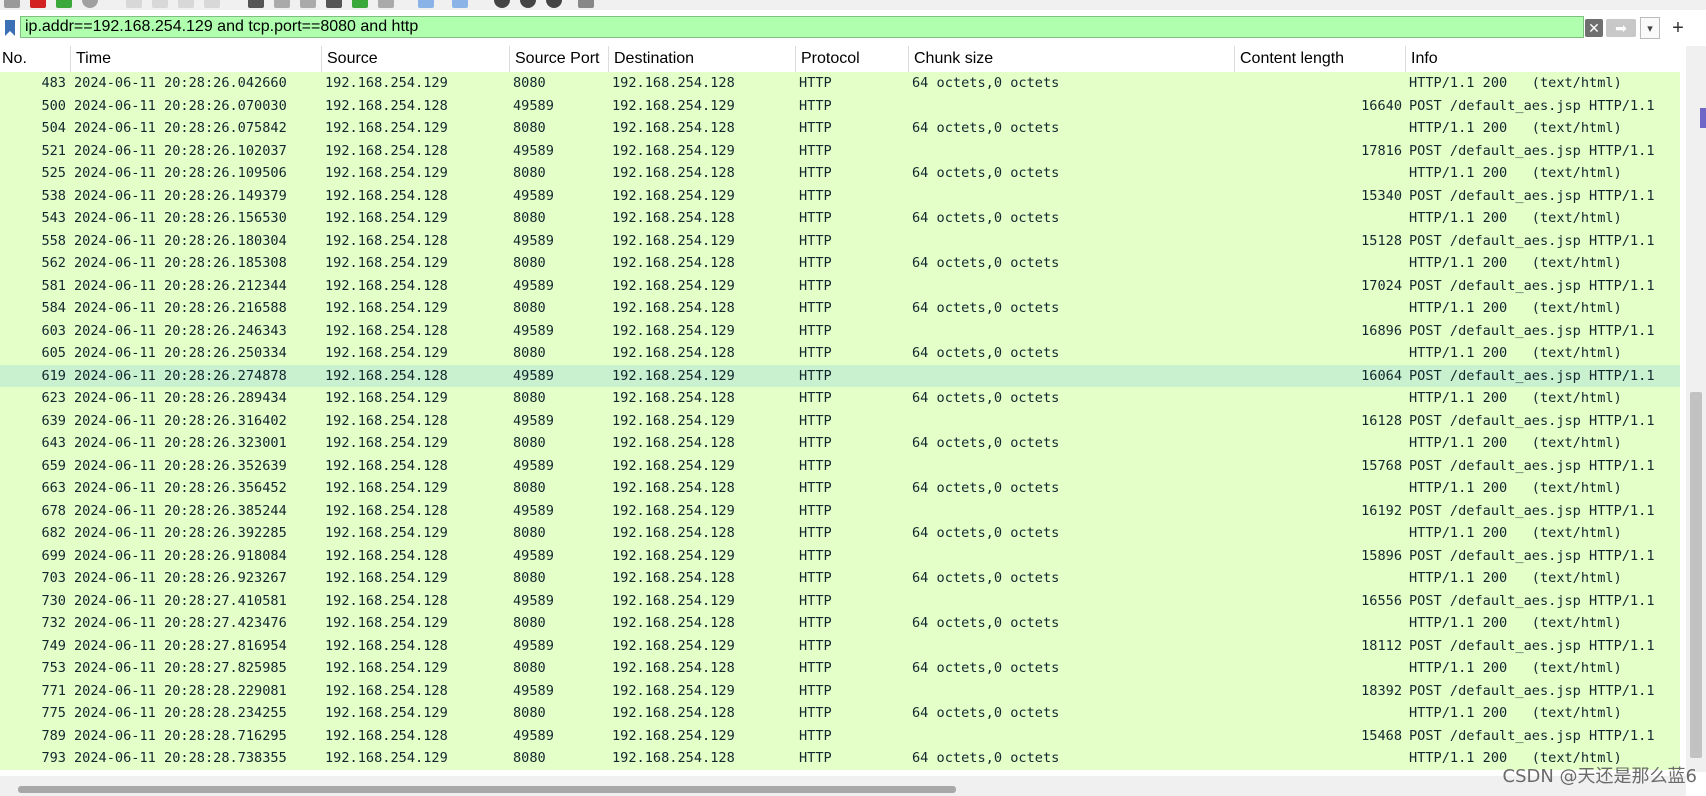 Image resolution: width=1706 pixels, height=796 pixels. Describe the element at coordinates (186, 4) in the screenshot. I see `close-file-icon` at that location.